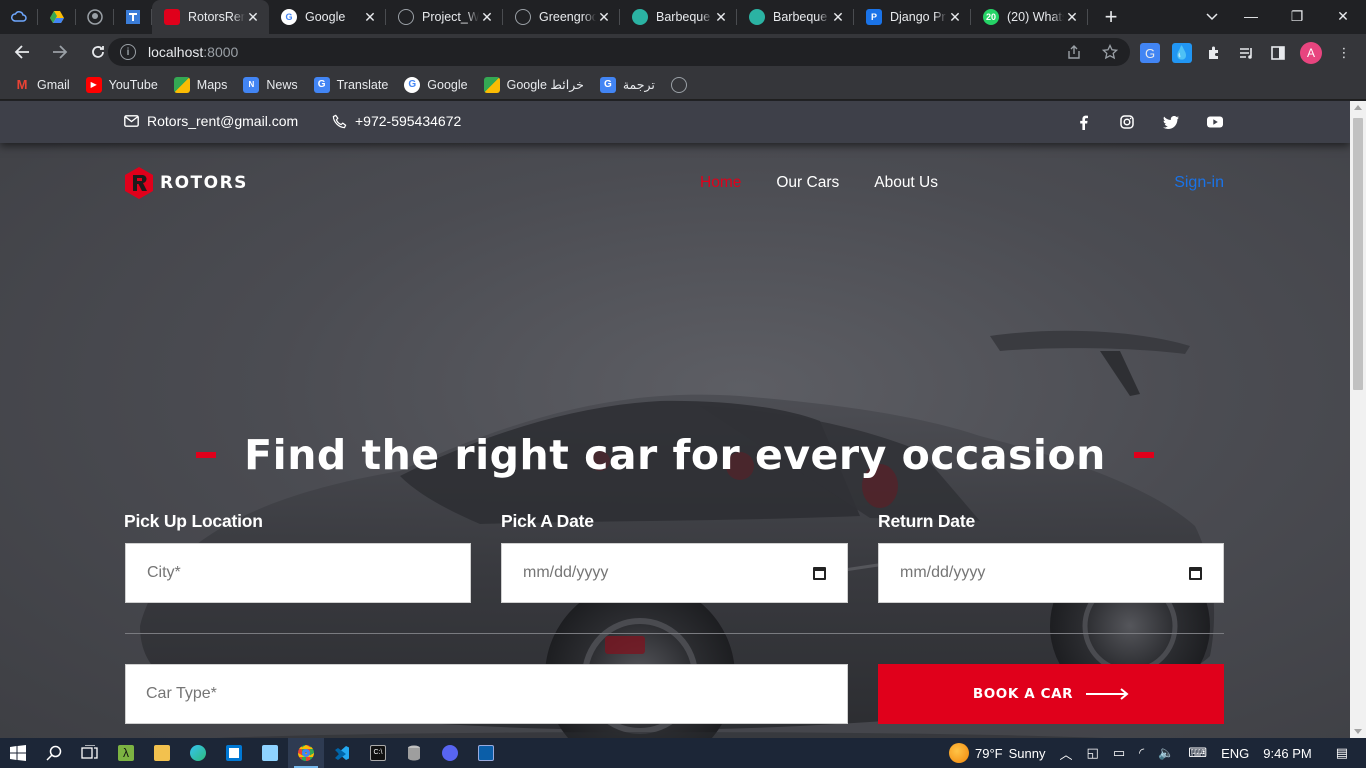 The height and width of the screenshot is (768, 1366). Describe the element at coordinates (42, 85) in the screenshot. I see `bookmark-gmail: M Gmail` at that location.